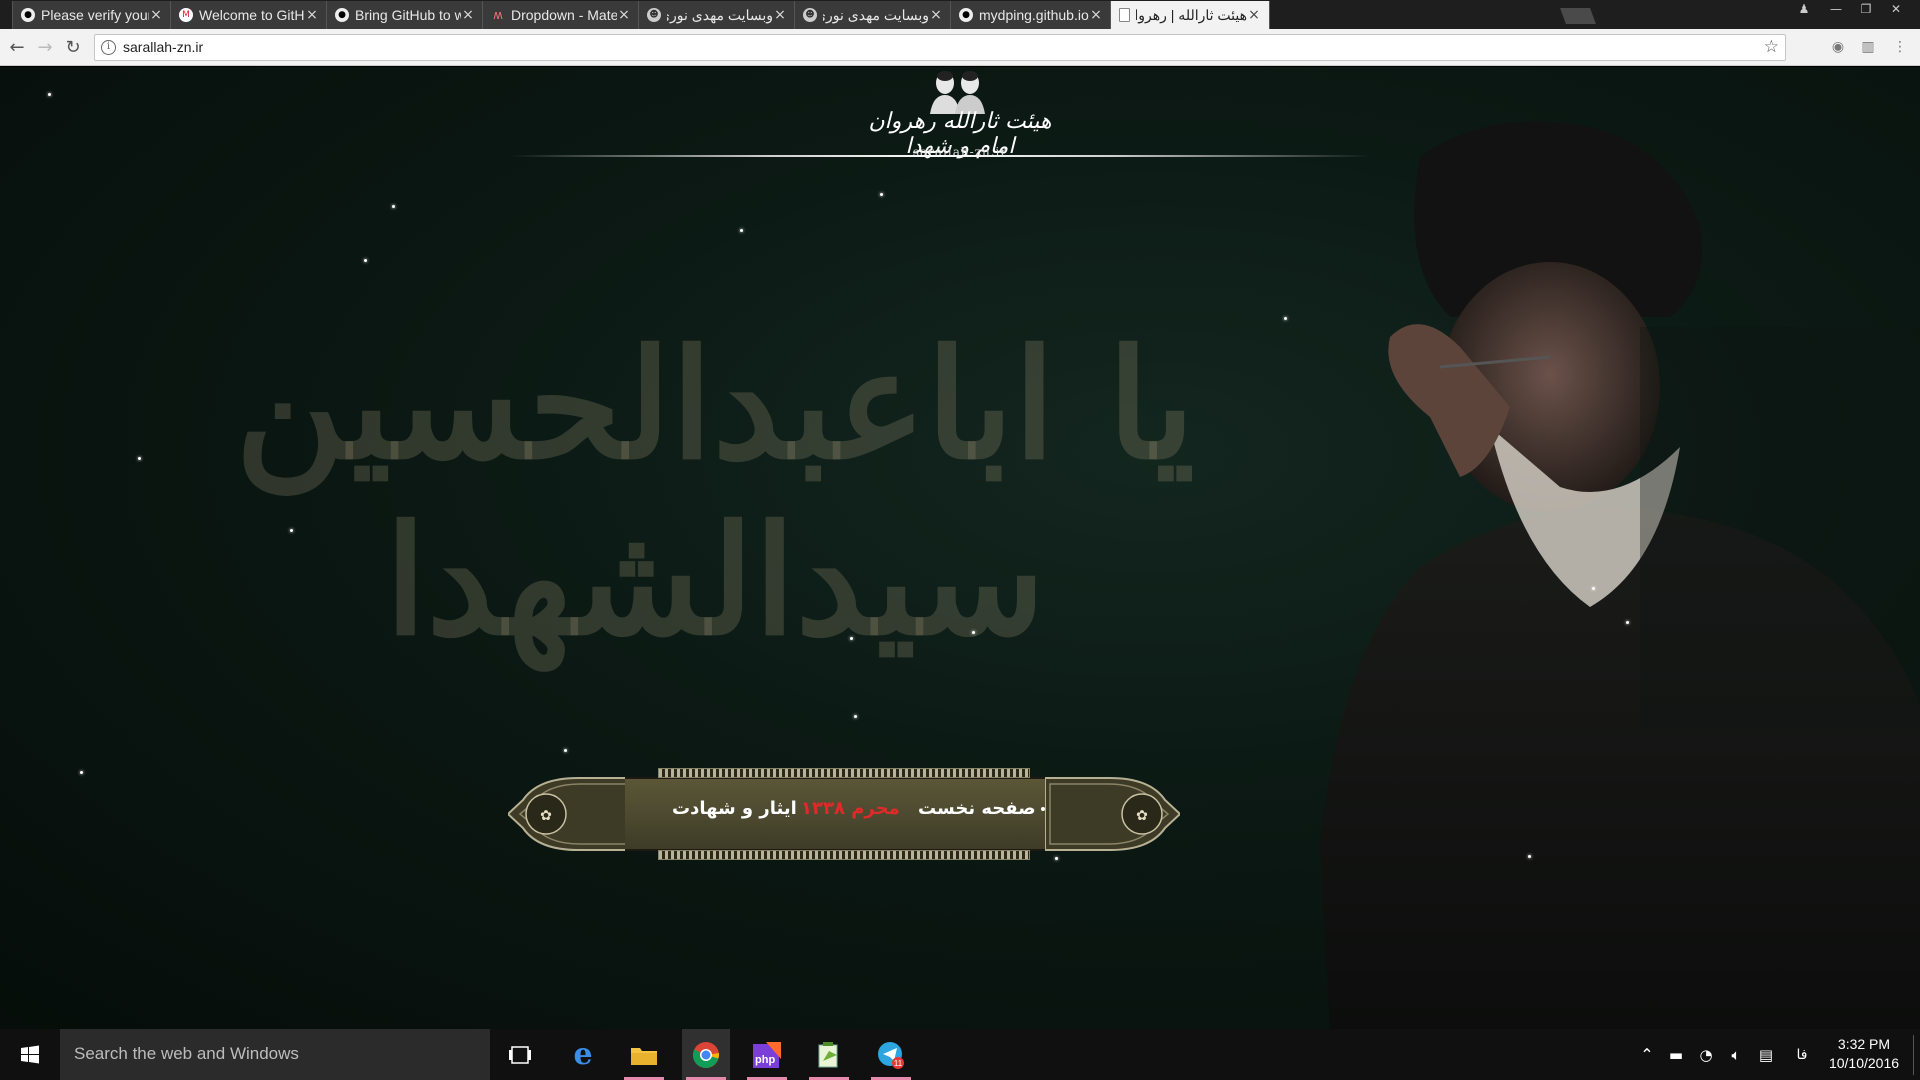 The height and width of the screenshot is (1080, 1920). I want to click on tab-bring-github: ● Bring GitHub to work ×, so click(405, 15).